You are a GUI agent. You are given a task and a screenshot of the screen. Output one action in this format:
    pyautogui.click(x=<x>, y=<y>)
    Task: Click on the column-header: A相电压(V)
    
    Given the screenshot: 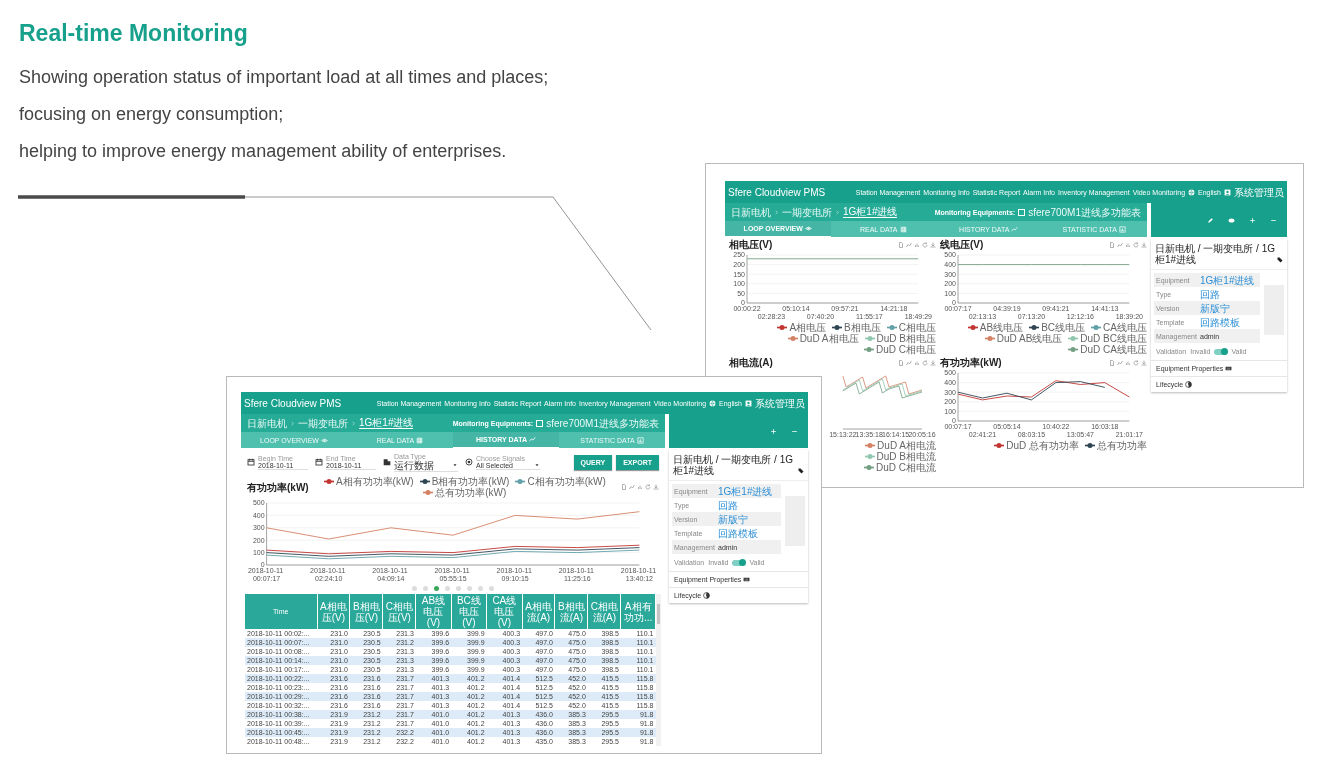 What is the action you would take?
    pyautogui.click(x=333, y=611)
    